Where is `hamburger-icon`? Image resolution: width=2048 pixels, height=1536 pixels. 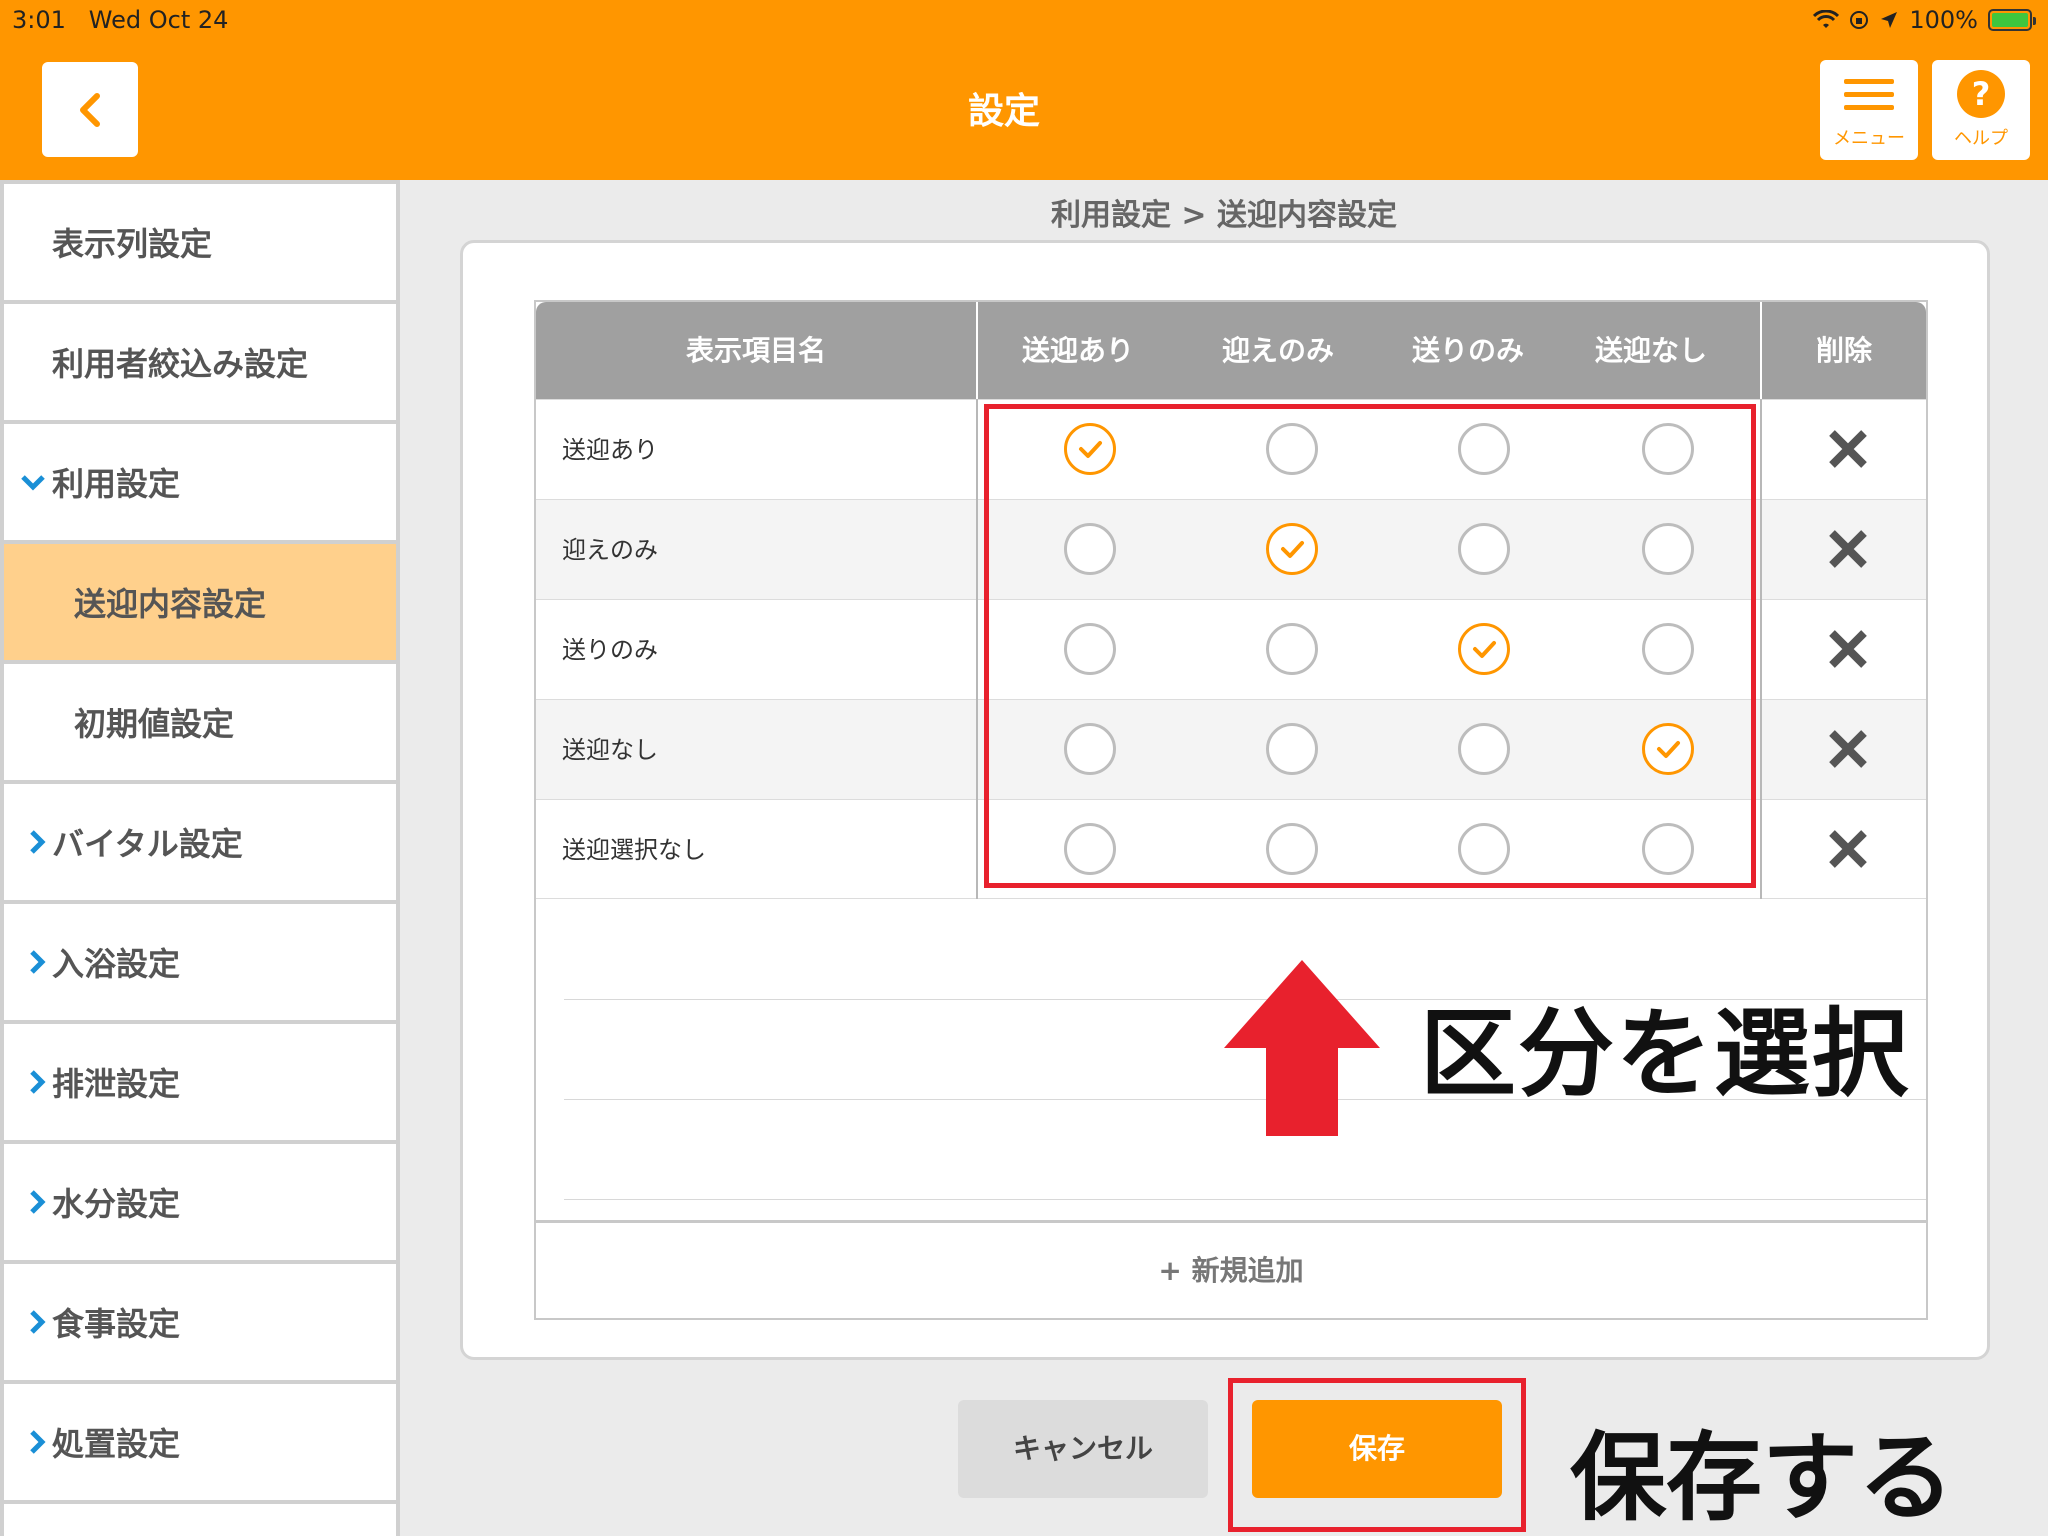
hamburger-icon is located at coordinates (1869, 94).